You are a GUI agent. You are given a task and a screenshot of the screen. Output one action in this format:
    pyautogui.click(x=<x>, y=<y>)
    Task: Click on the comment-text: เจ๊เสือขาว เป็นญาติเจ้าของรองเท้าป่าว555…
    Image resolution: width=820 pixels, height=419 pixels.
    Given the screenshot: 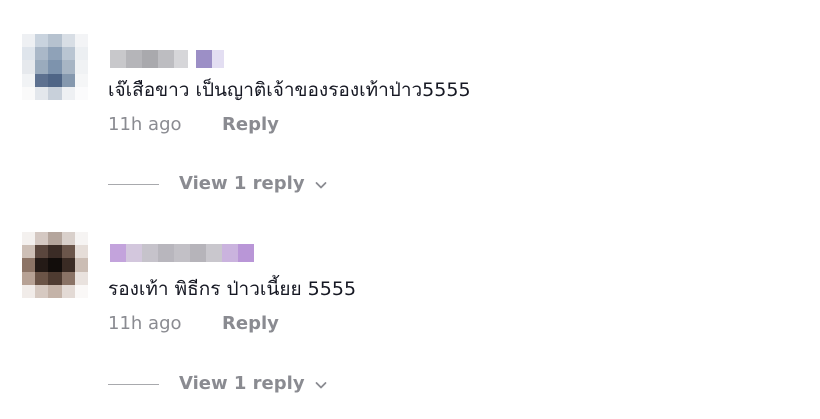 What is the action you would take?
    pyautogui.click(x=289, y=90)
    